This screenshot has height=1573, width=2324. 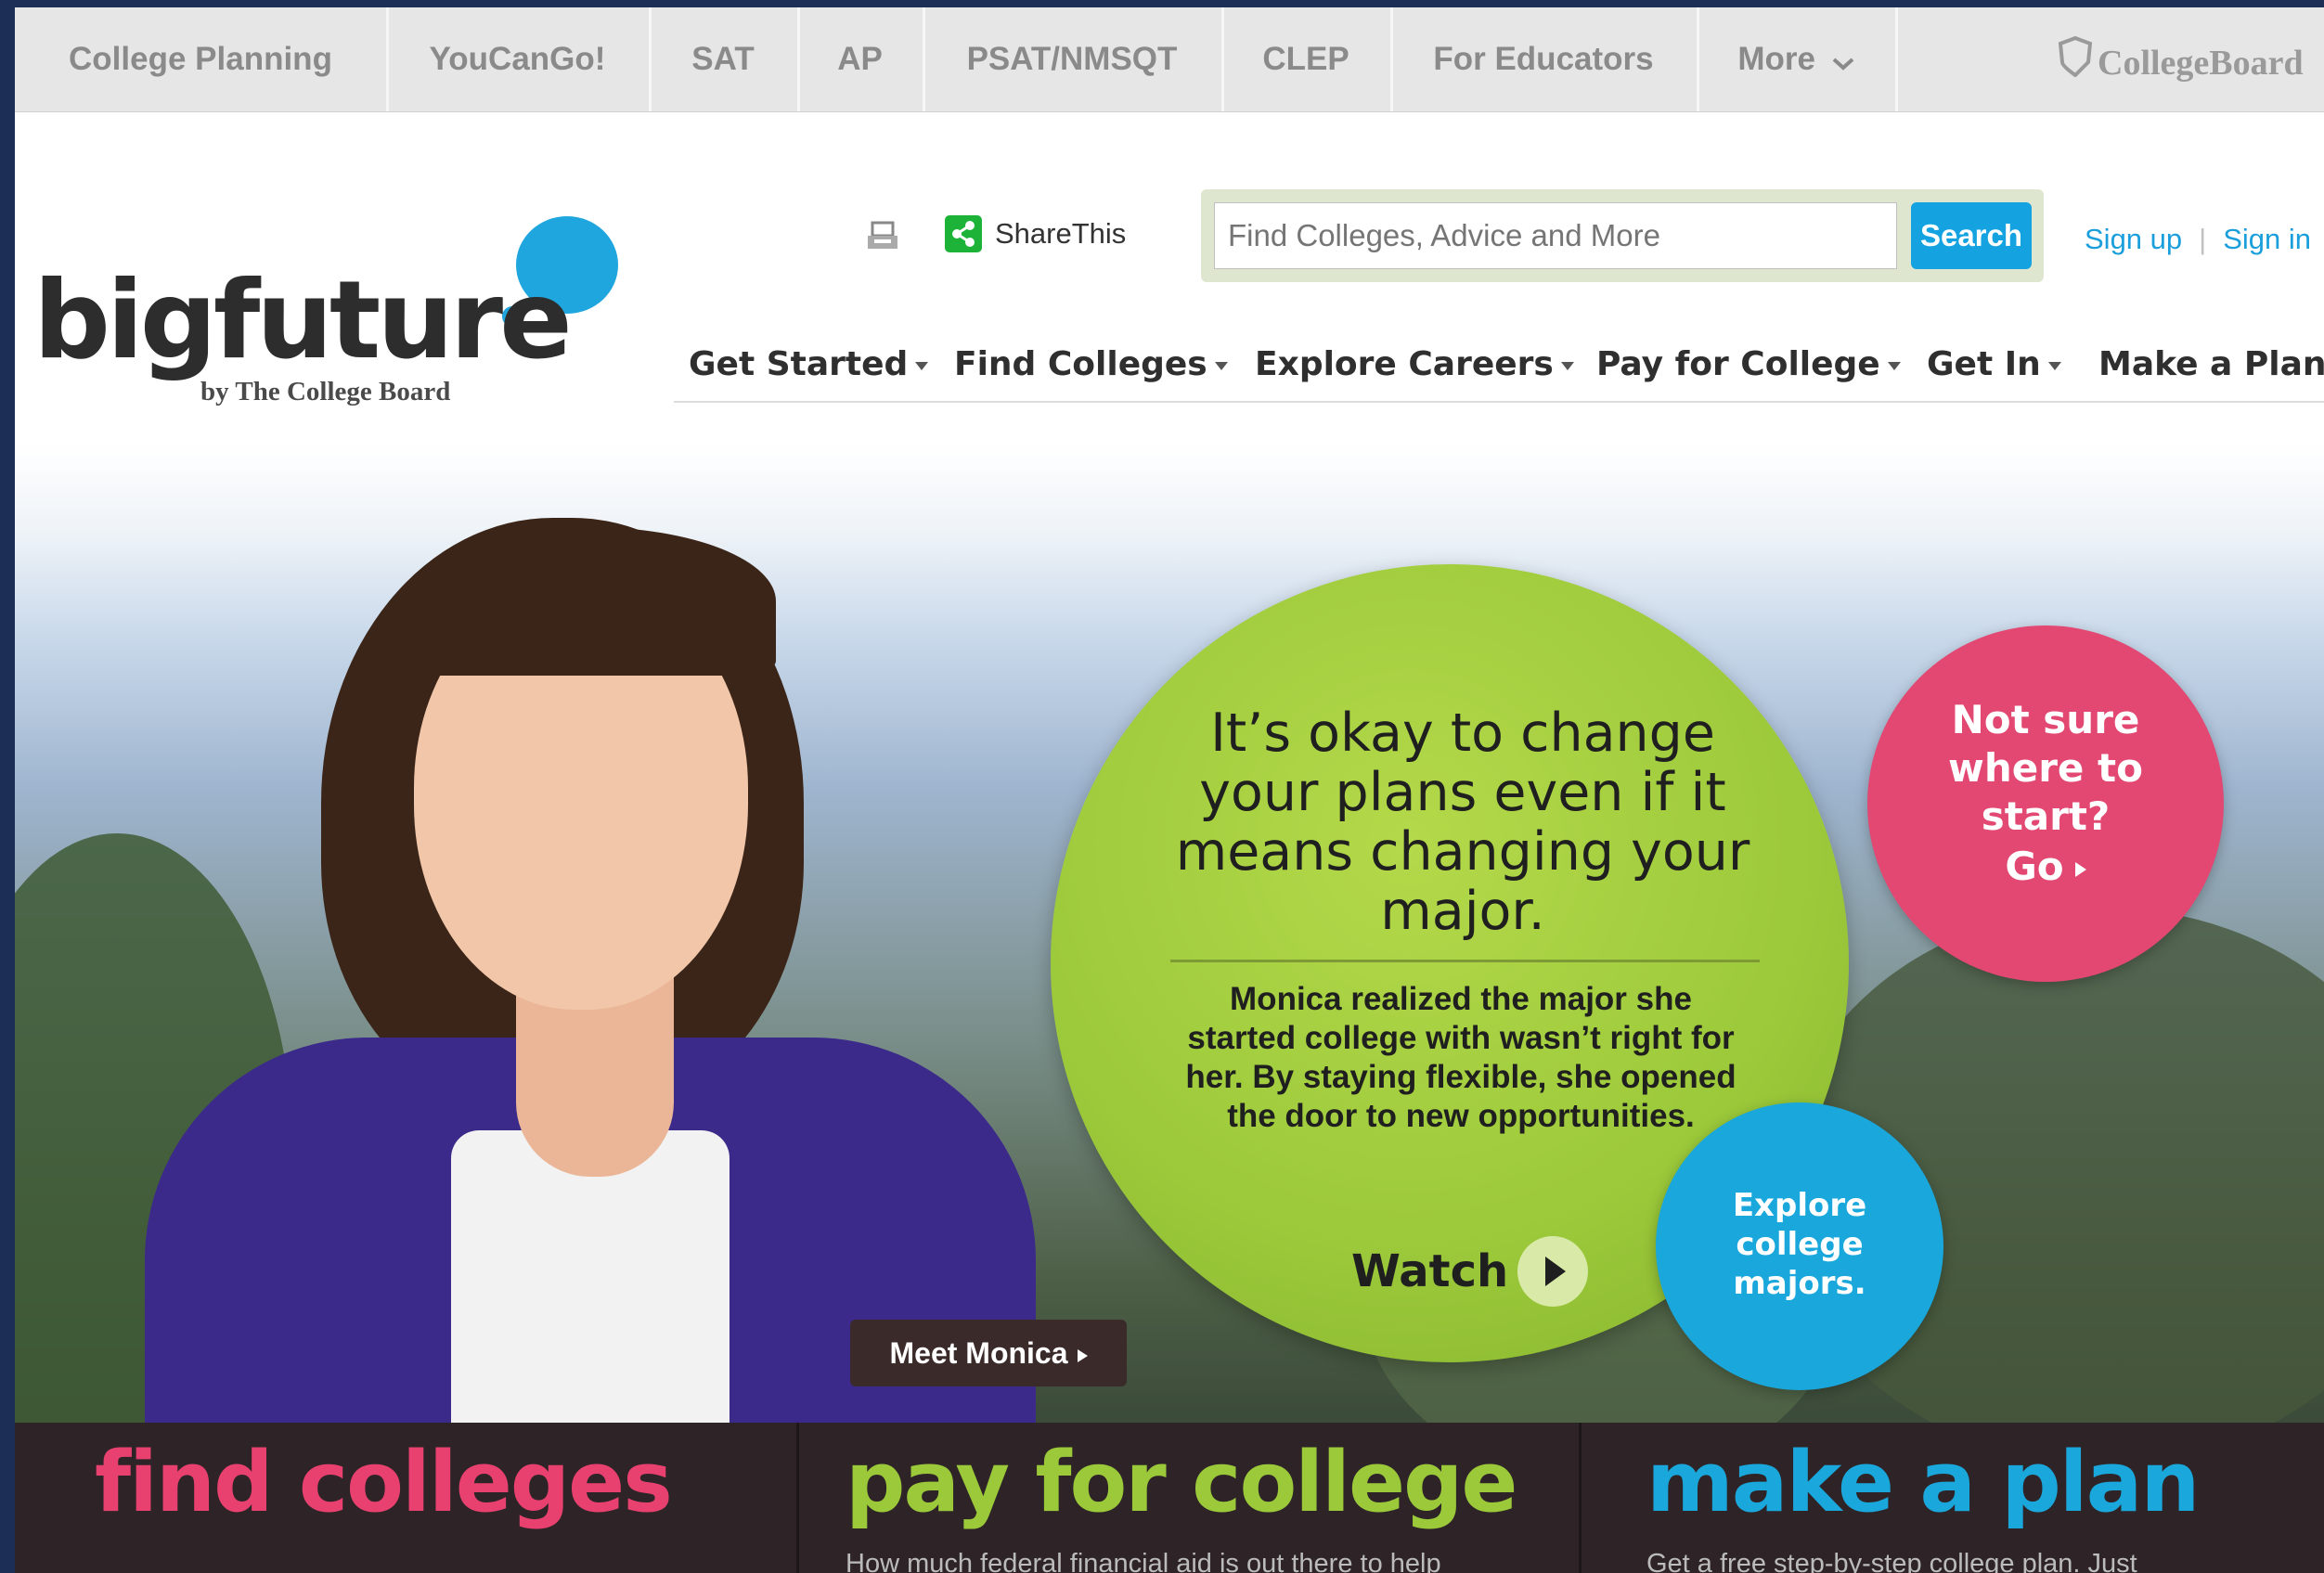 I want to click on panel-title: pay for college, so click(x=1182, y=1482).